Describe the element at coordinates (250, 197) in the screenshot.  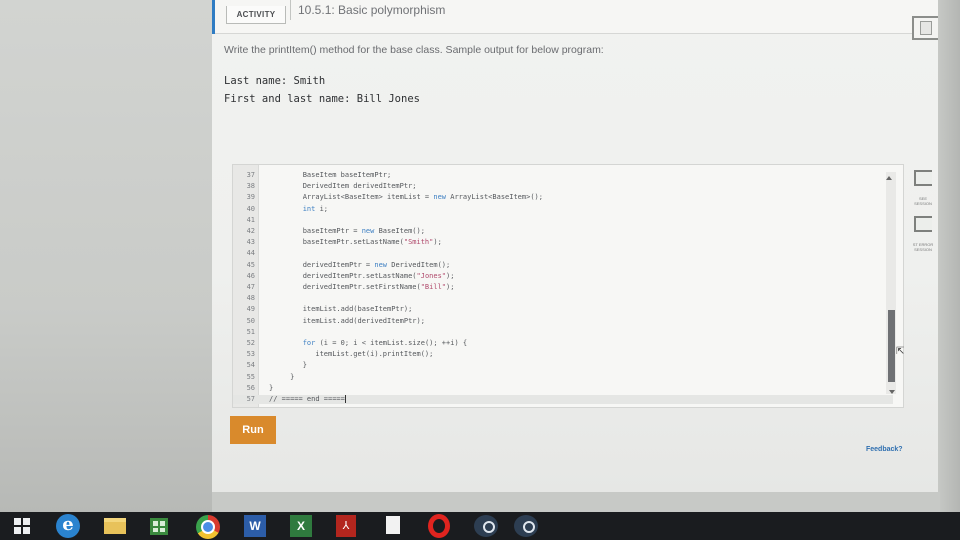
I see `line-number: 39` at that location.